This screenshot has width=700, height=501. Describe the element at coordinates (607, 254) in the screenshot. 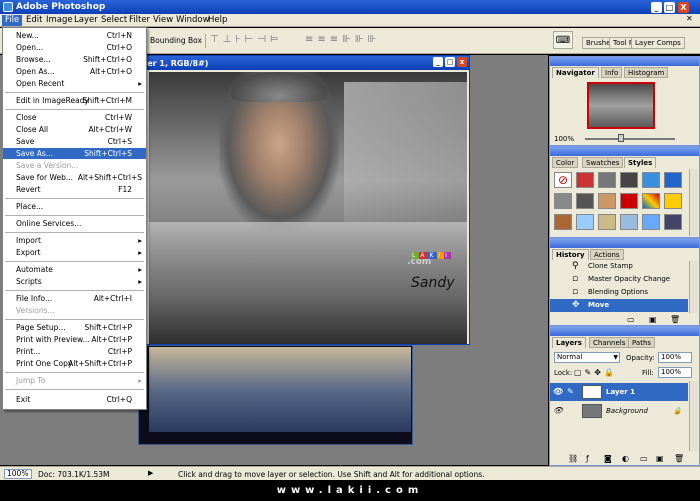

I see `tab-actions: Actions` at that location.